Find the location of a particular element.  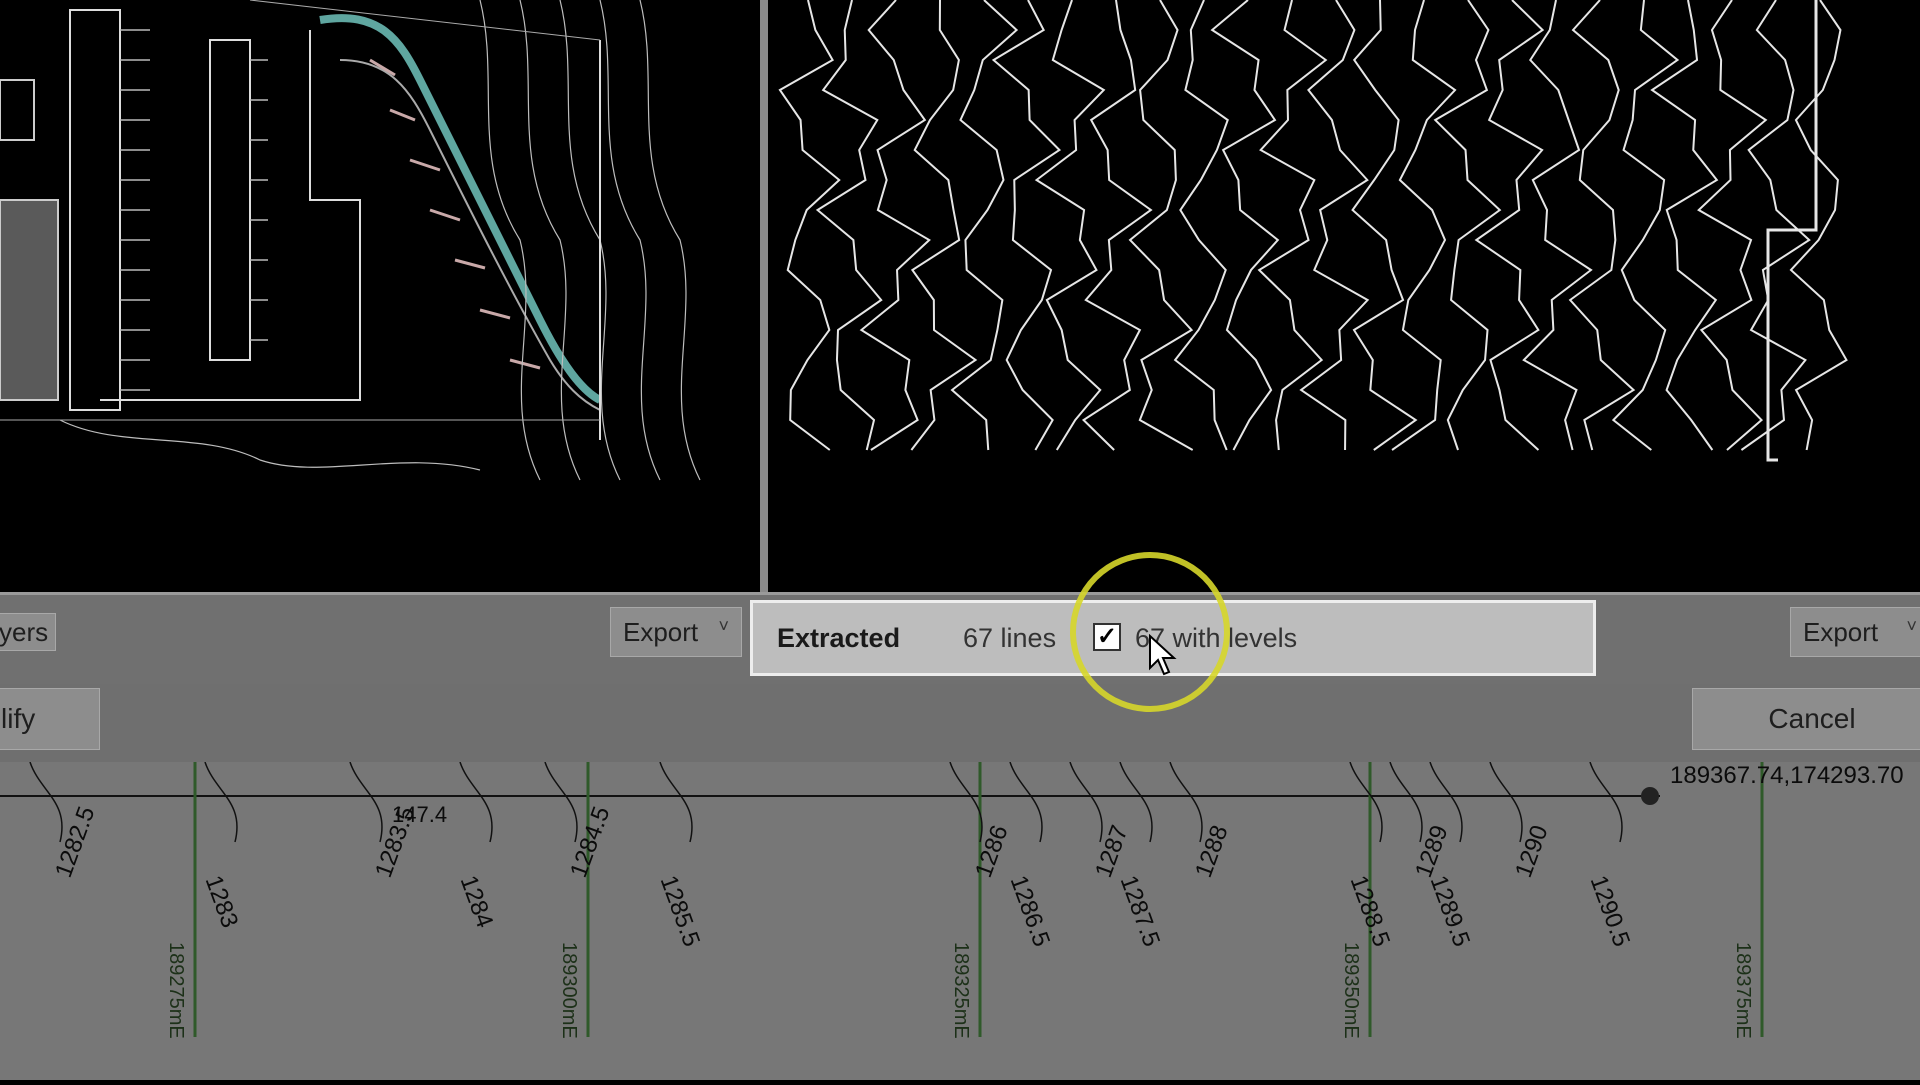

grid-label: 189325mE is located at coordinates (961, 990).